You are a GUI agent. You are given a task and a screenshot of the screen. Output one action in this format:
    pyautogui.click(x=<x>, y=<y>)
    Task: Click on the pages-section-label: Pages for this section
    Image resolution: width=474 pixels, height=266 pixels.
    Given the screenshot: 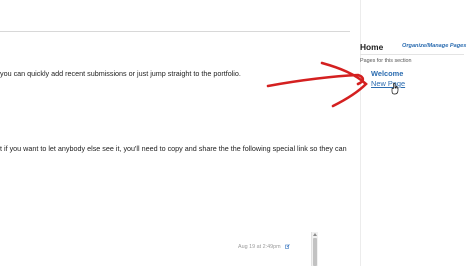 What is the action you would take?
    pyautogui.click(x=386, y=61)
    